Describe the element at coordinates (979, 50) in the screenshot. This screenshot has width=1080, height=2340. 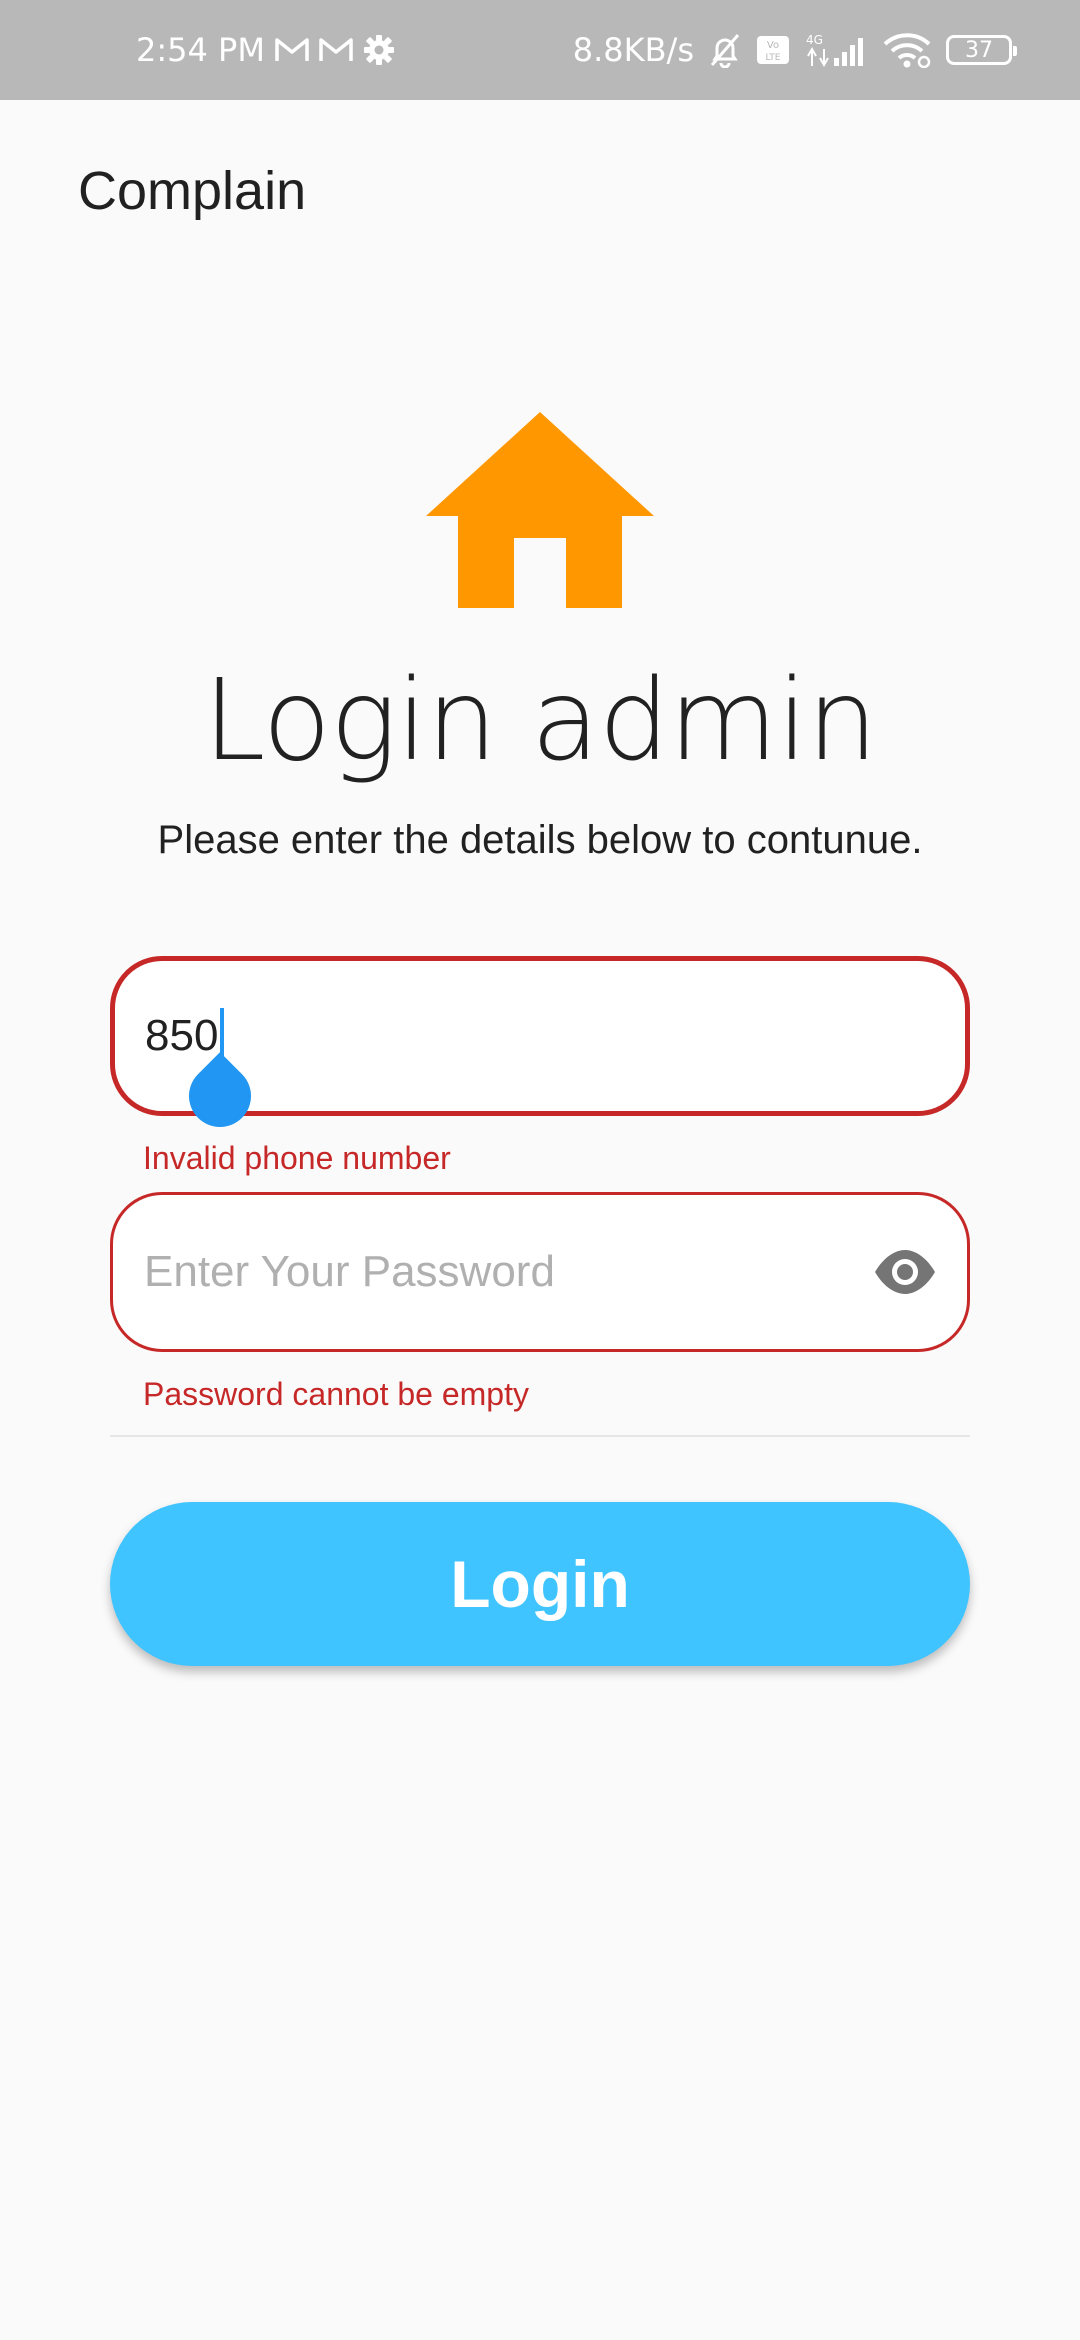
I see `battery-level: 37` at that location.